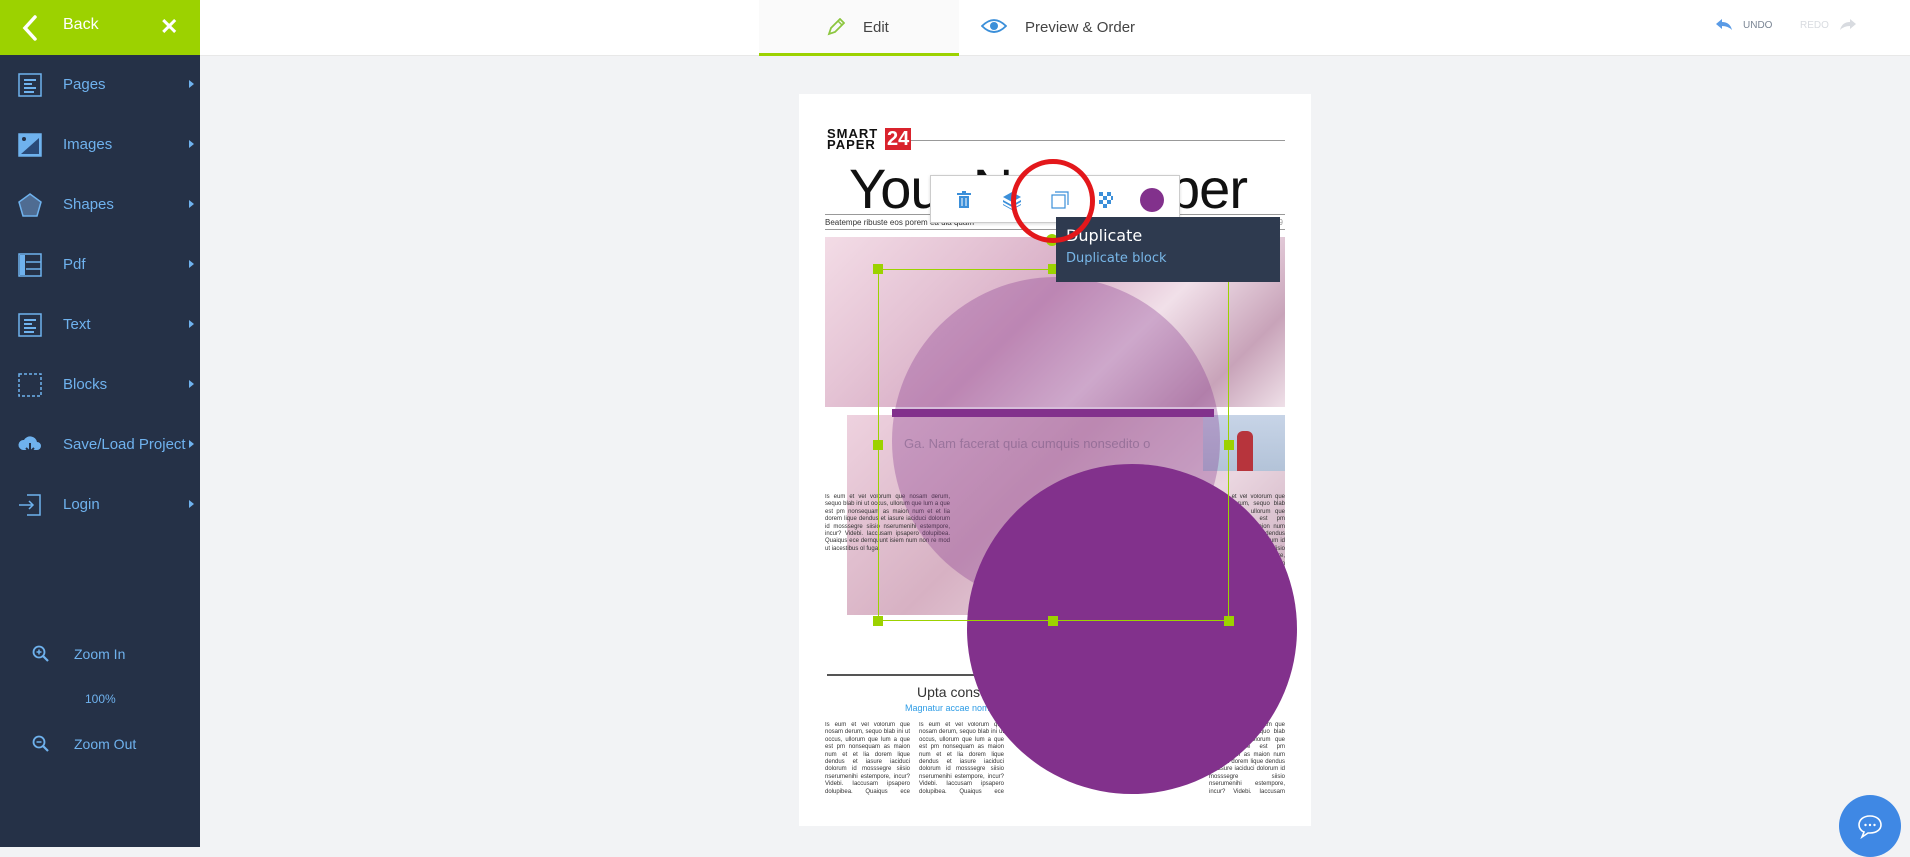  What do you see at coordinates (876, 27) in the screenshot?
I see `tab-label: Edit` at bounding box center [876, 27].